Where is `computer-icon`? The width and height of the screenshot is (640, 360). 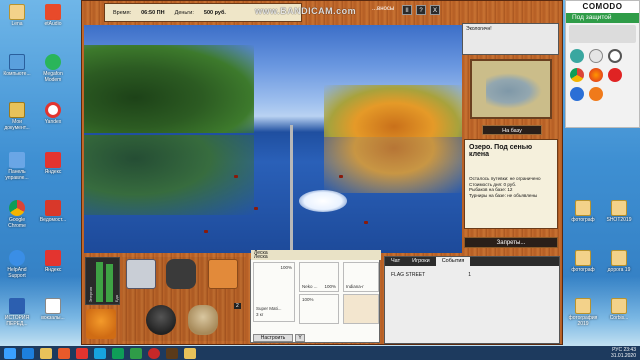
computer-icon is located at coordinates (17, 62).